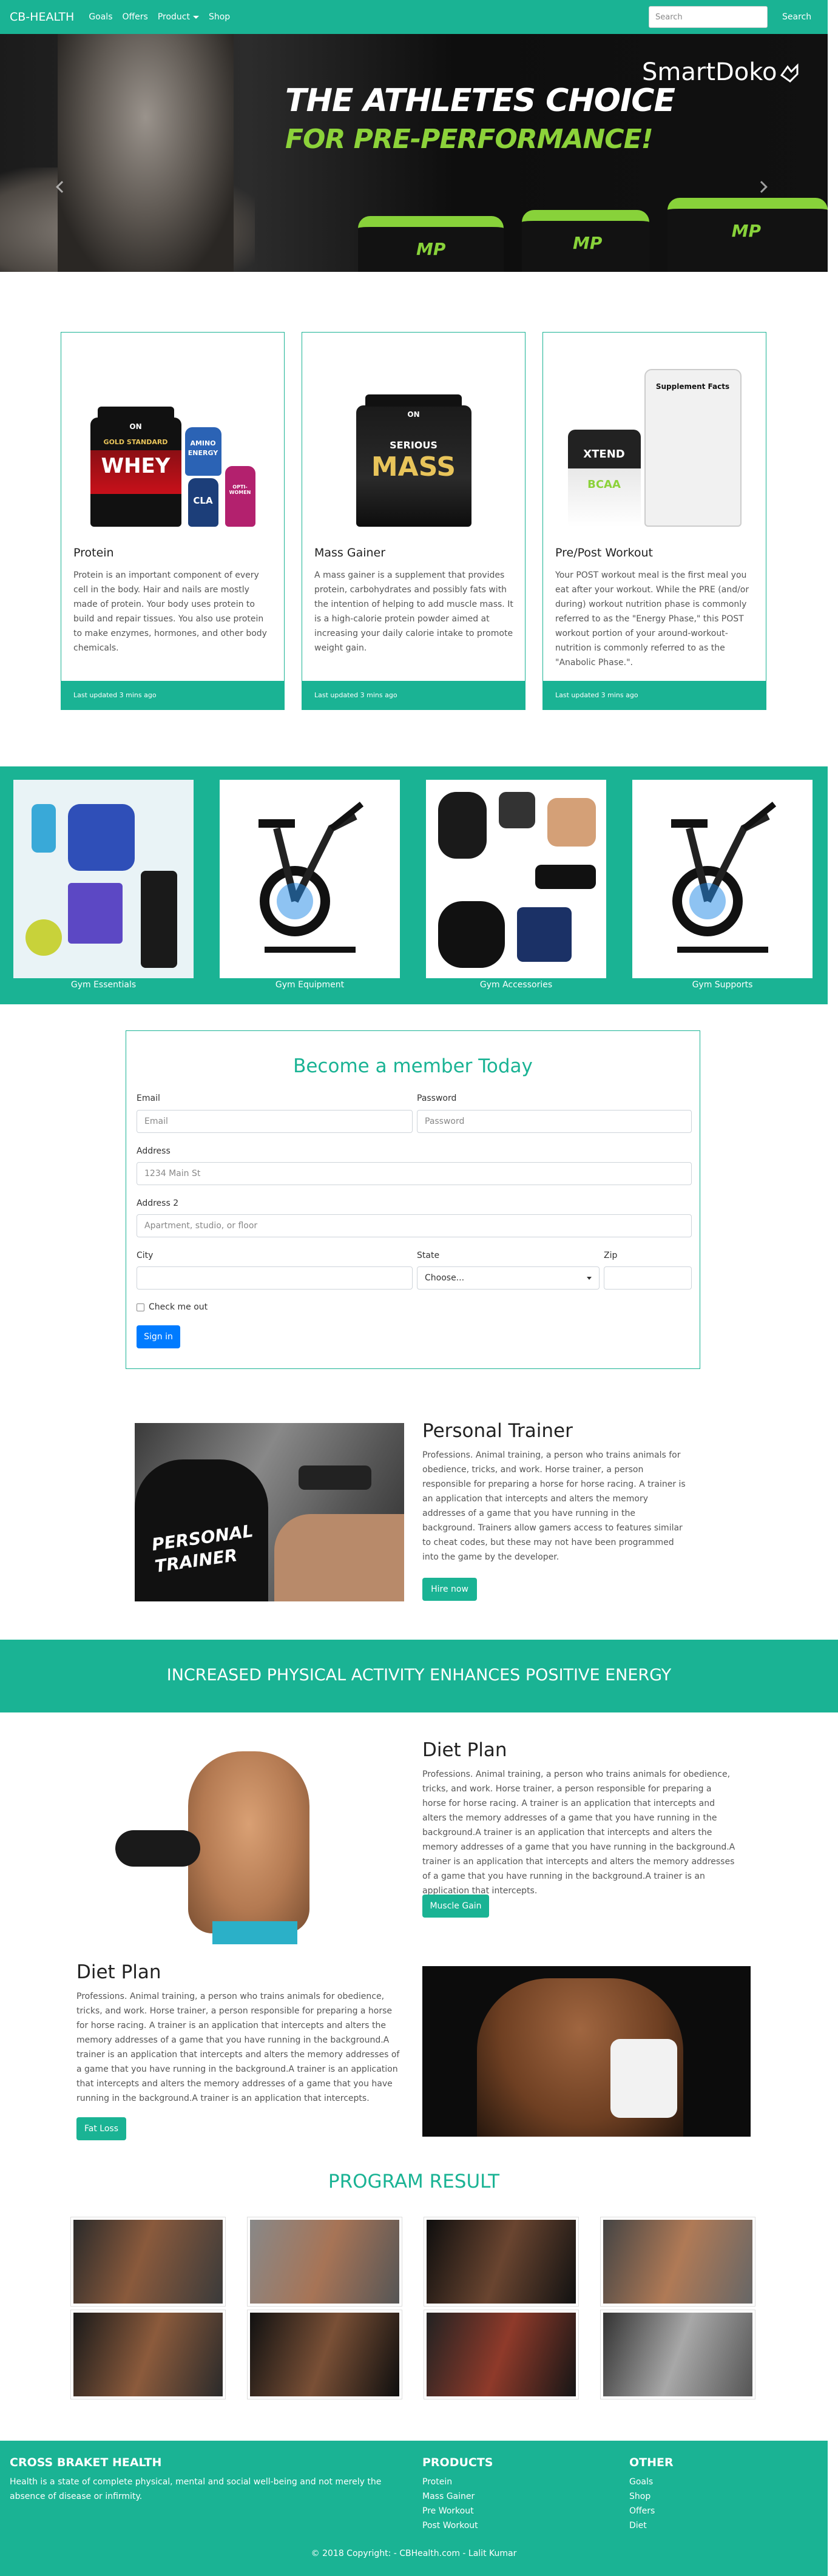 Image resolution: width=838 pixels, height=2576 pixels. I want to click on hero-subheadline: FOR PRE-PERFORMANCE!, so click(469, 139).